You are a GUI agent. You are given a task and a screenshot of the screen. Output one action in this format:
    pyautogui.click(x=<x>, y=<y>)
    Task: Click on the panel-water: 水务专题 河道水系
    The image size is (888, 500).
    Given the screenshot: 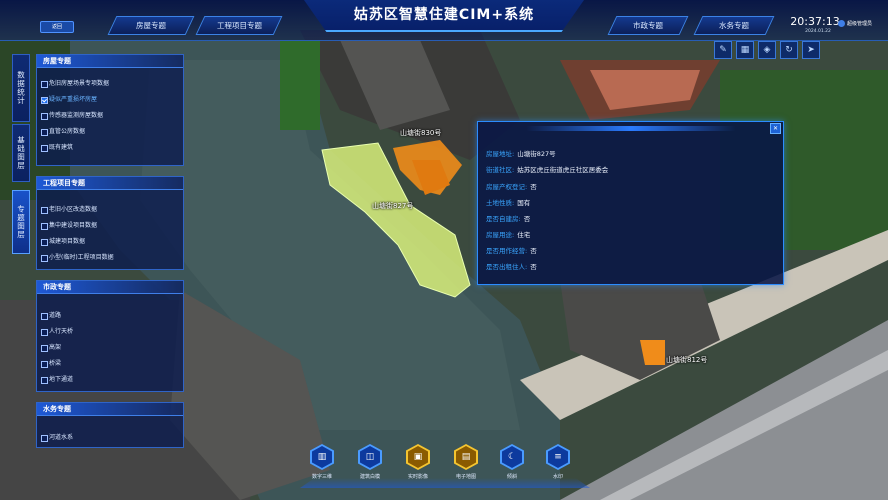 What is the action you would take?
    pyautogui.click(x=110, y=425)
    